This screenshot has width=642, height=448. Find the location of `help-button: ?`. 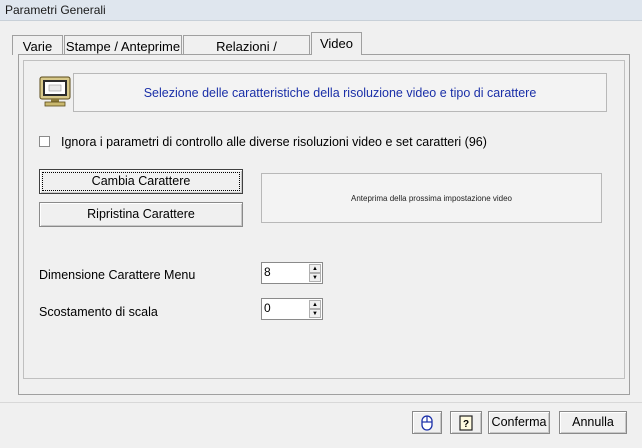

help-button: ? is located at coordinates (466, 422).